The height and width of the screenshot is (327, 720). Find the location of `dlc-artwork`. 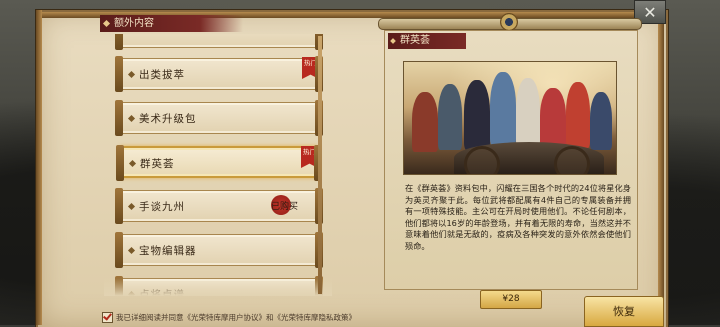

dlc-artwork is located at coordinates (510, 118).